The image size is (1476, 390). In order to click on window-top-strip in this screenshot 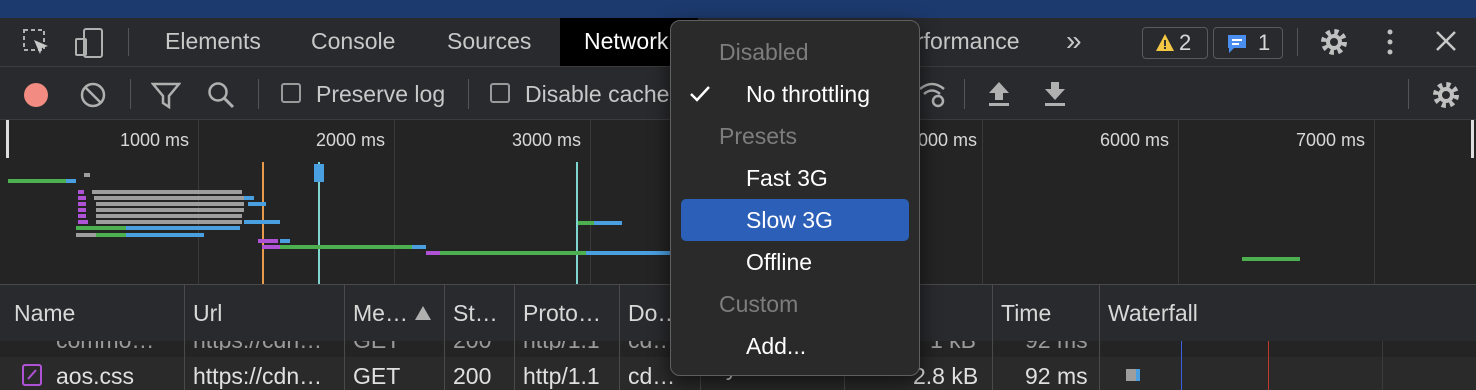, I will do `click(738, 9)`.